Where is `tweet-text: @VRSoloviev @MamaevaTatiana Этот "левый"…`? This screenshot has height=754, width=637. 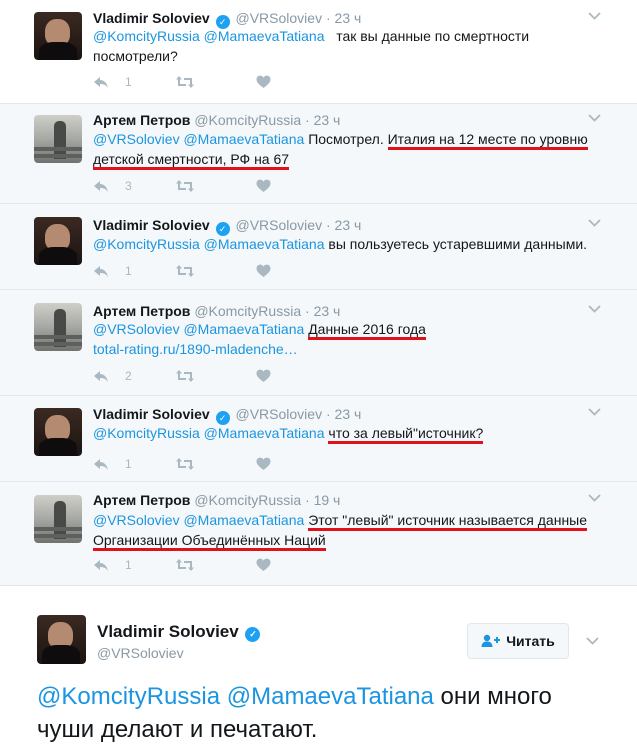 tweet-text: @VRSoloviev @MamaevaTatiana Этот "левый"… is located at coordinates (353, 530).